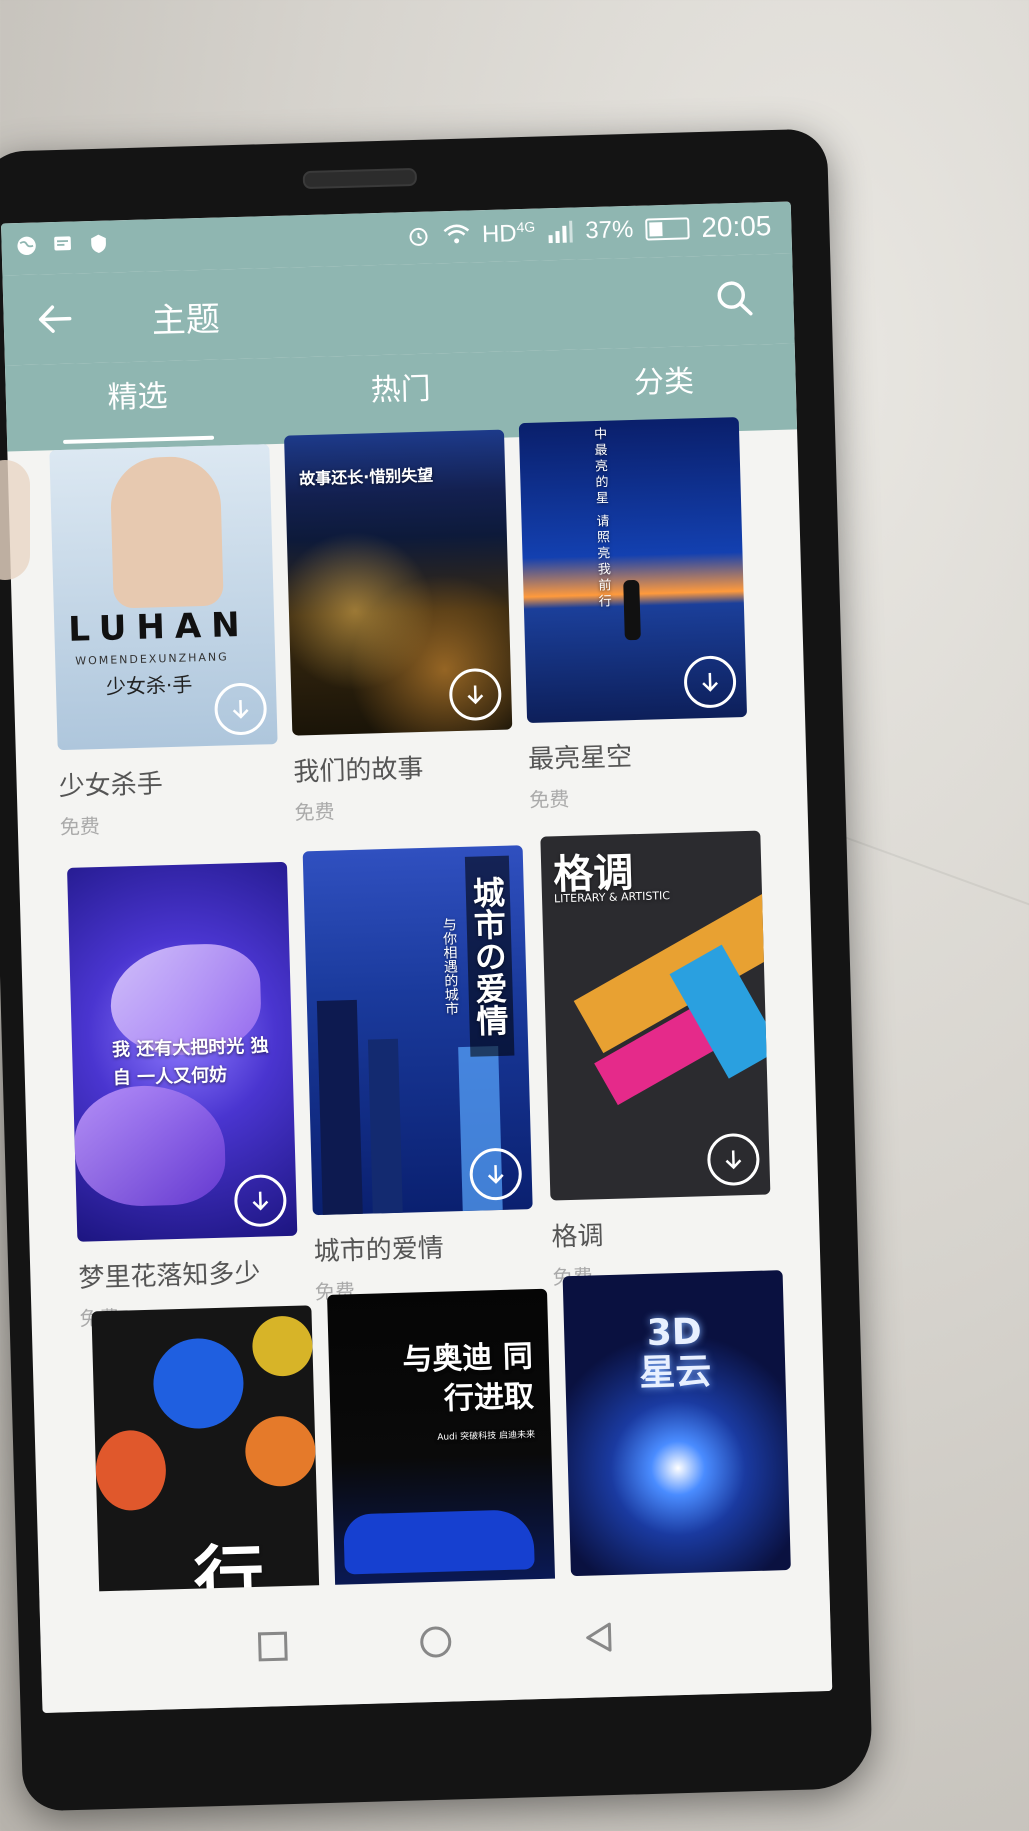 The image size is (1029, 1831). Describe the element at coordinates (468, 1378) in the screenshot. I see `theme-art-title: 与奥迪 同行进取` at that location.